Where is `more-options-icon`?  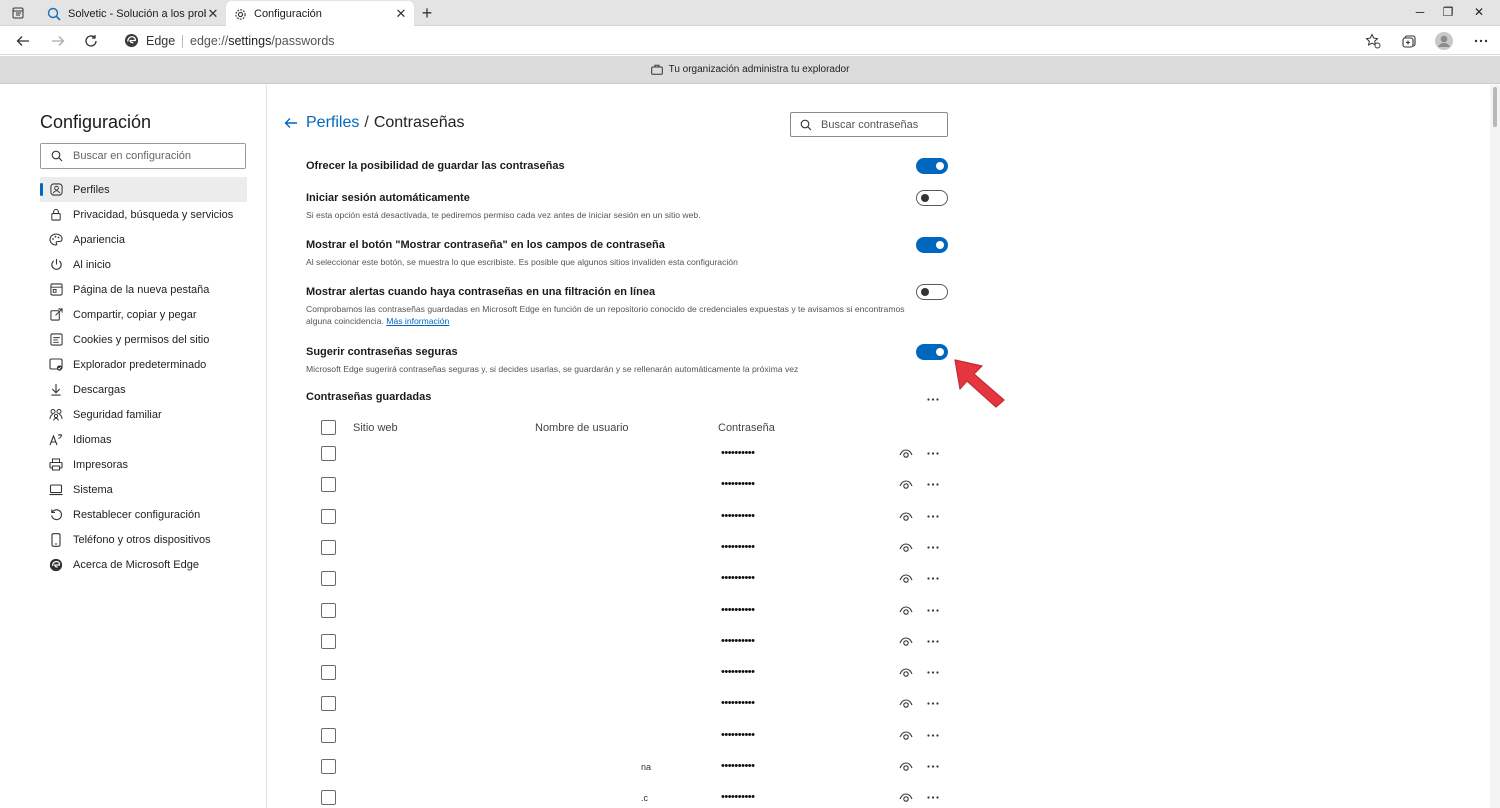 more-options-icon is located at coordinates (933, 399).